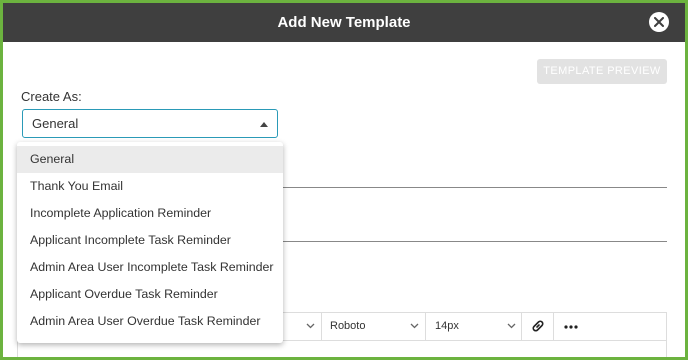  Describe the element at coordinates (303, 326) in the screenshot. I see `toolbar-dropdown` at that location.